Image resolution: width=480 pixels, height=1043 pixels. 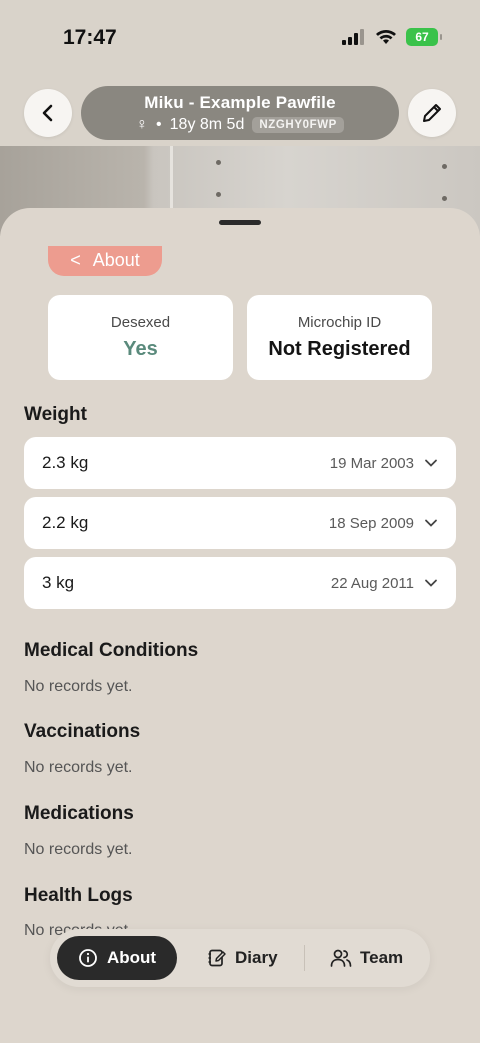 I want to click on battery-level: 67, so click(x=422, y=37).